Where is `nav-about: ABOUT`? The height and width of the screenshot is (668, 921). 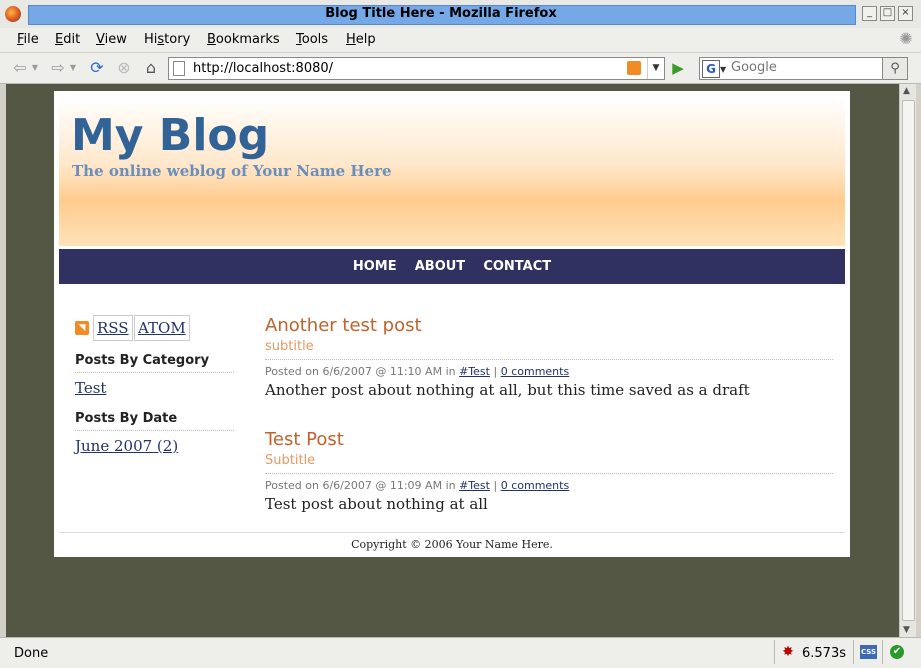 nav-about: ABOUT is located at coordinates (440, 266).